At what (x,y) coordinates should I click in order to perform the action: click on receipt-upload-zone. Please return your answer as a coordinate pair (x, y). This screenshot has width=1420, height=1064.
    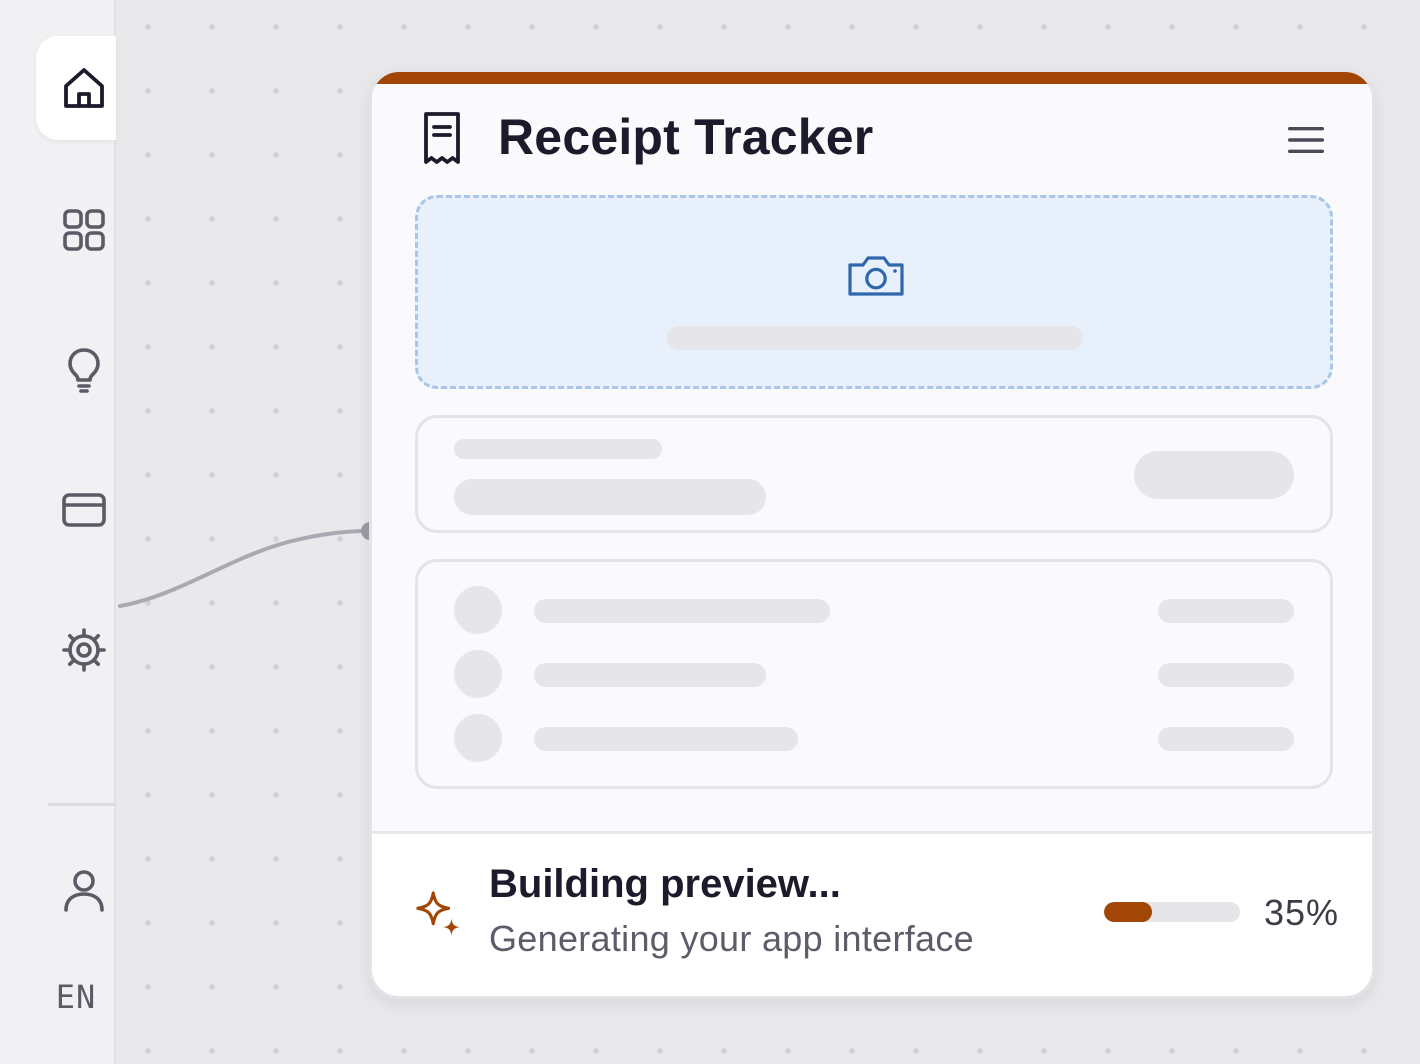
    Looking at the image, I should click on (874, 292).